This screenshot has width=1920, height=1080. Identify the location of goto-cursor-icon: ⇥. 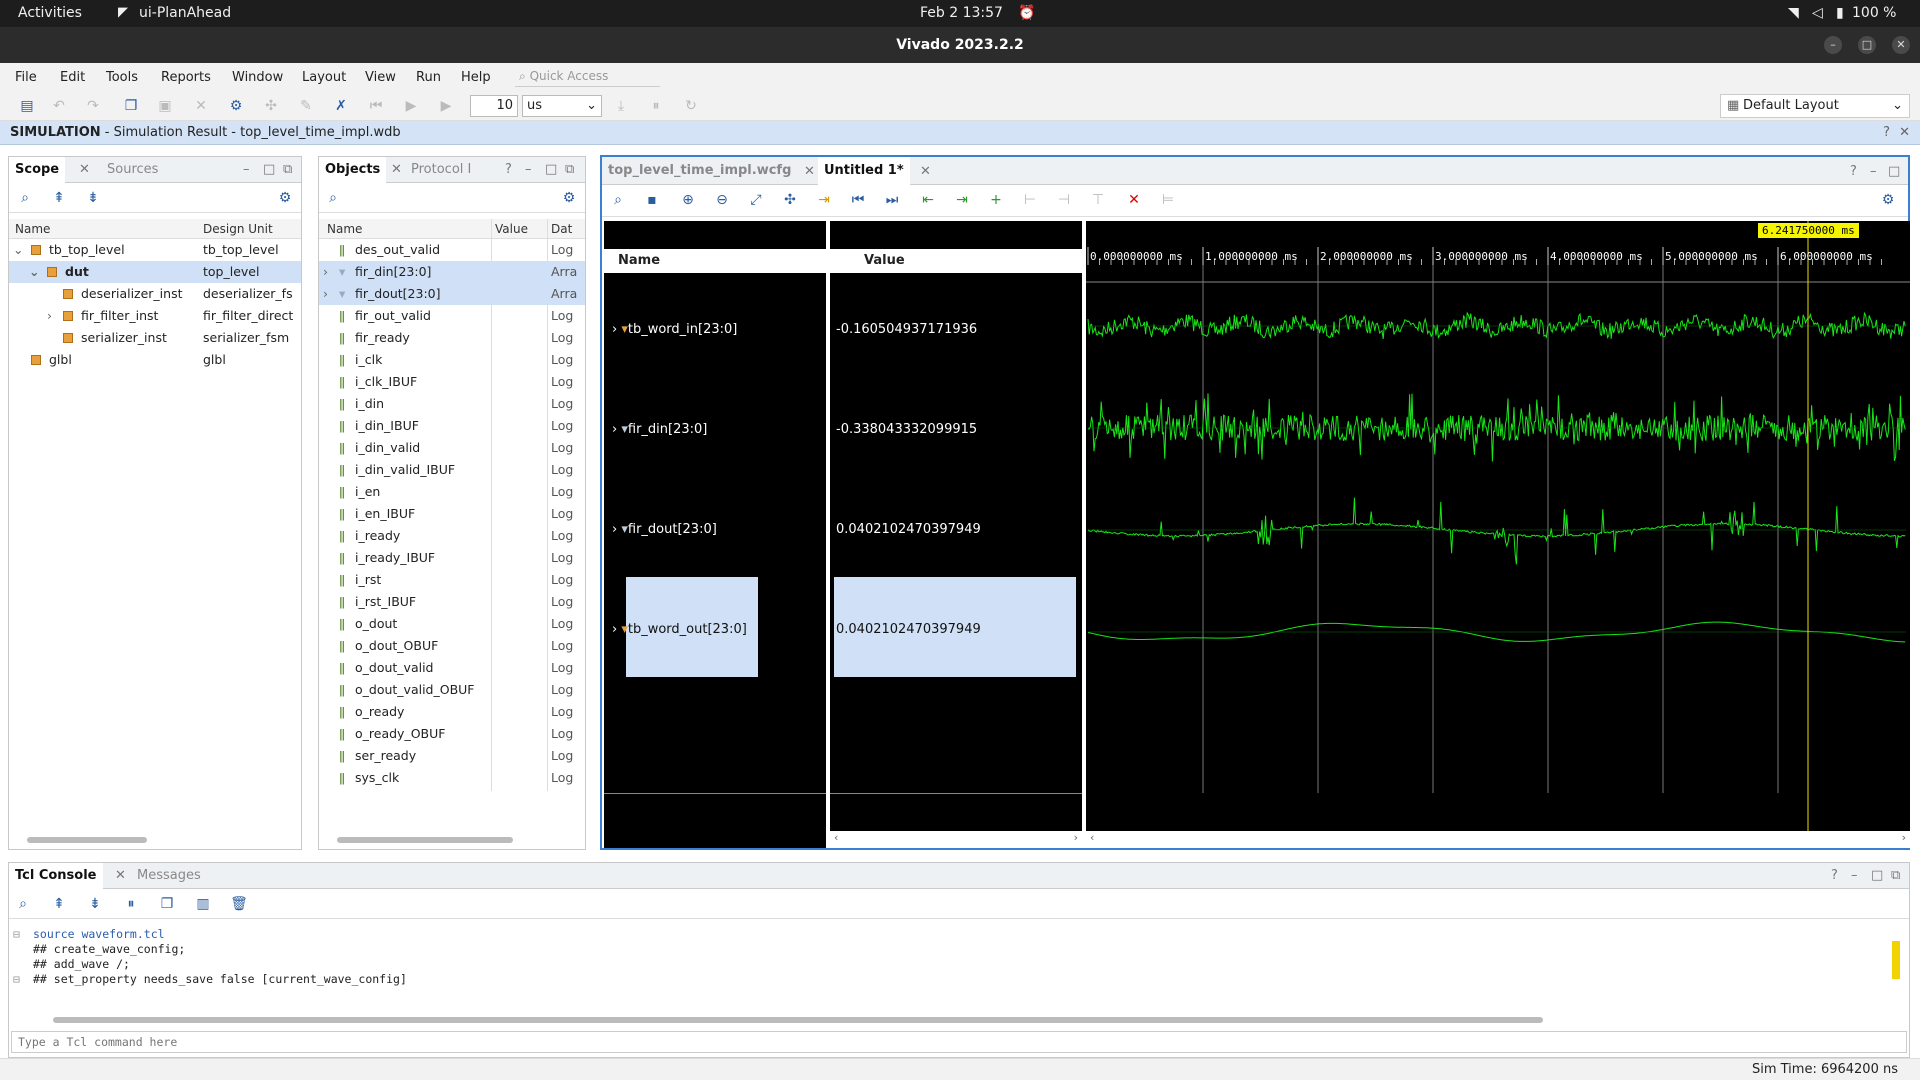
(824, 200).